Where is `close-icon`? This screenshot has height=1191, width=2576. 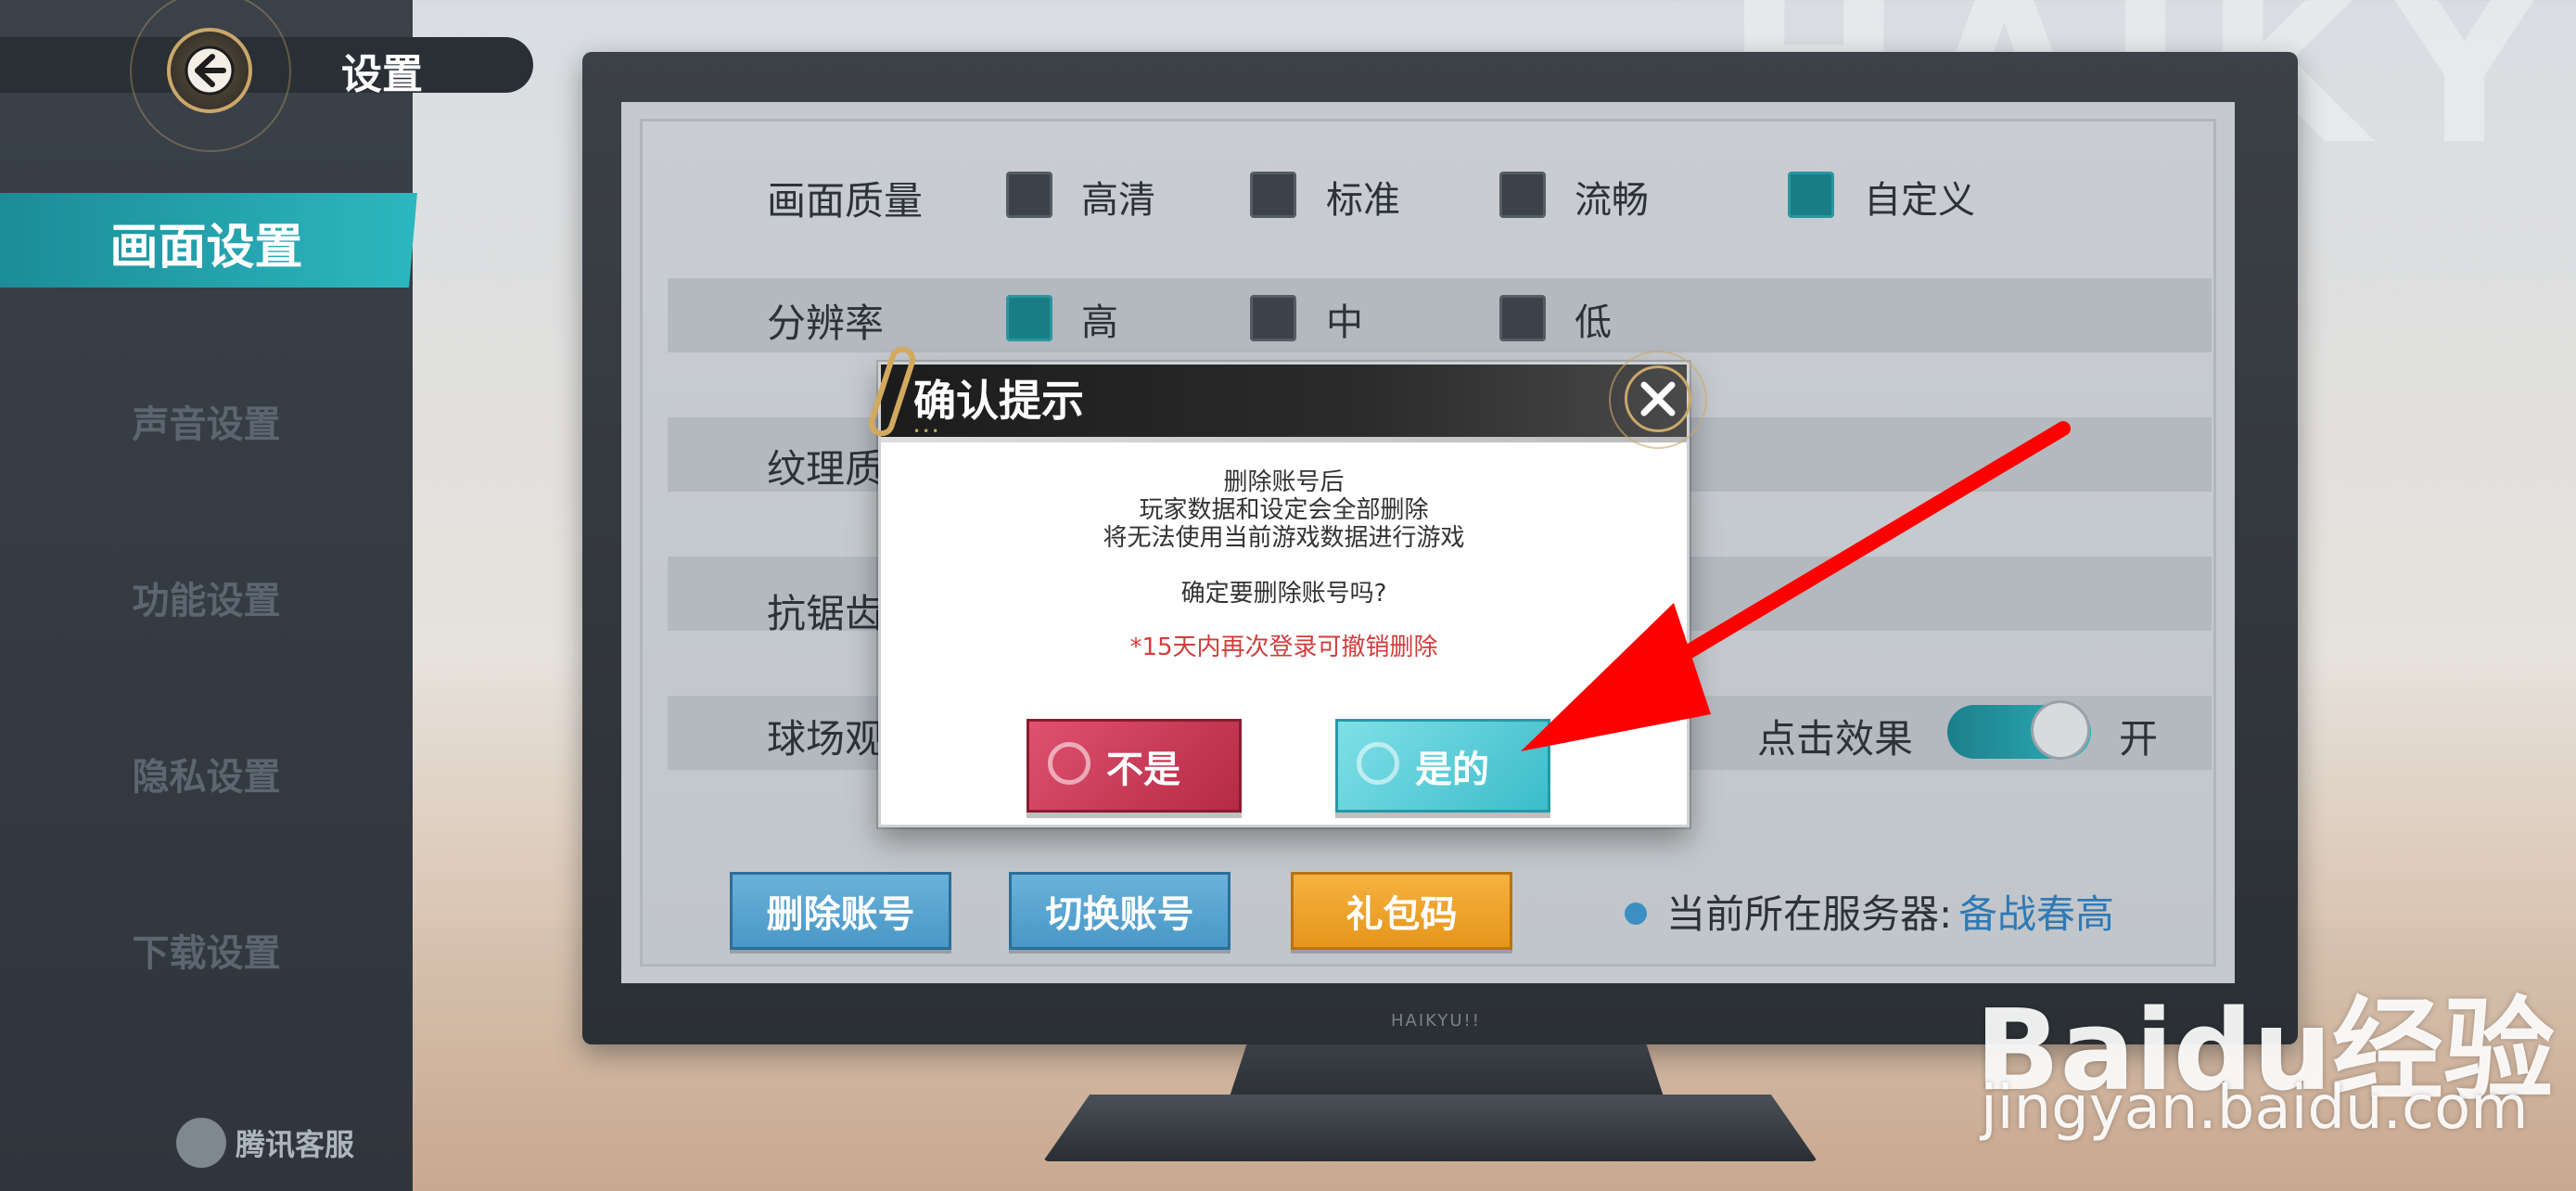 close-icon is located at coordinates (1658, 399).